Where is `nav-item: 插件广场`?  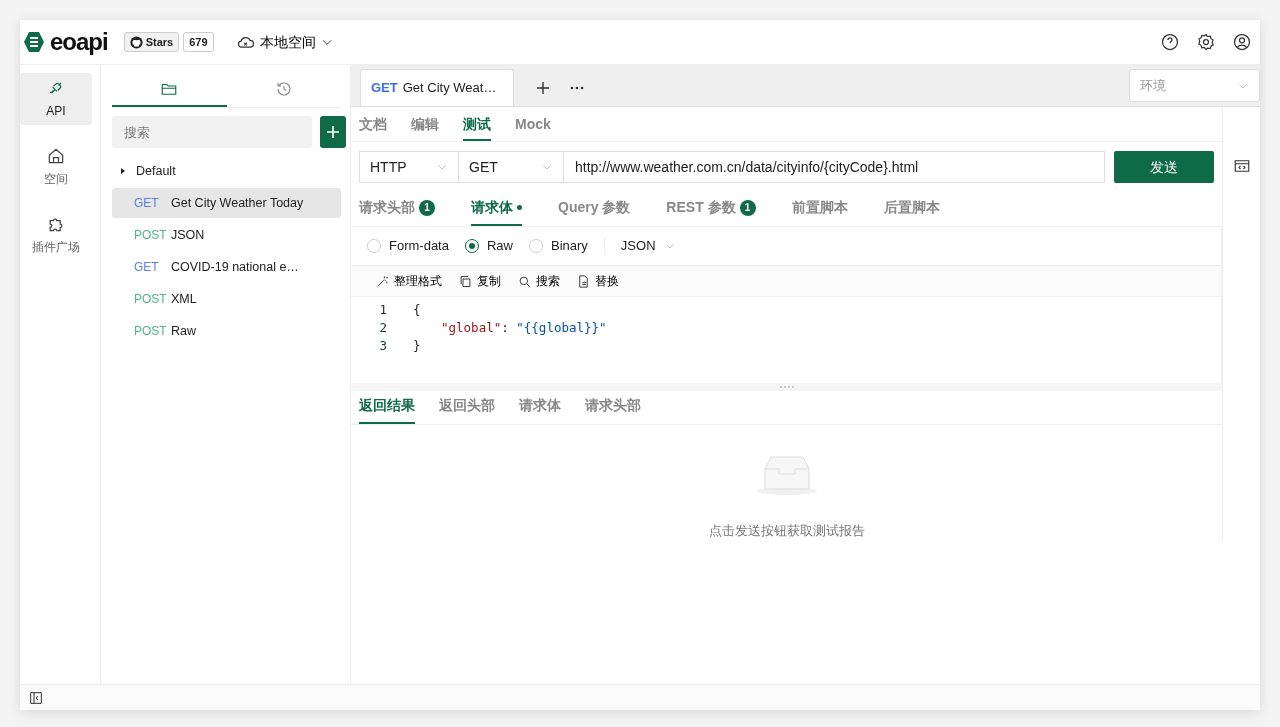 nav-item: 插件广场 is located at coordinates (56, 235).